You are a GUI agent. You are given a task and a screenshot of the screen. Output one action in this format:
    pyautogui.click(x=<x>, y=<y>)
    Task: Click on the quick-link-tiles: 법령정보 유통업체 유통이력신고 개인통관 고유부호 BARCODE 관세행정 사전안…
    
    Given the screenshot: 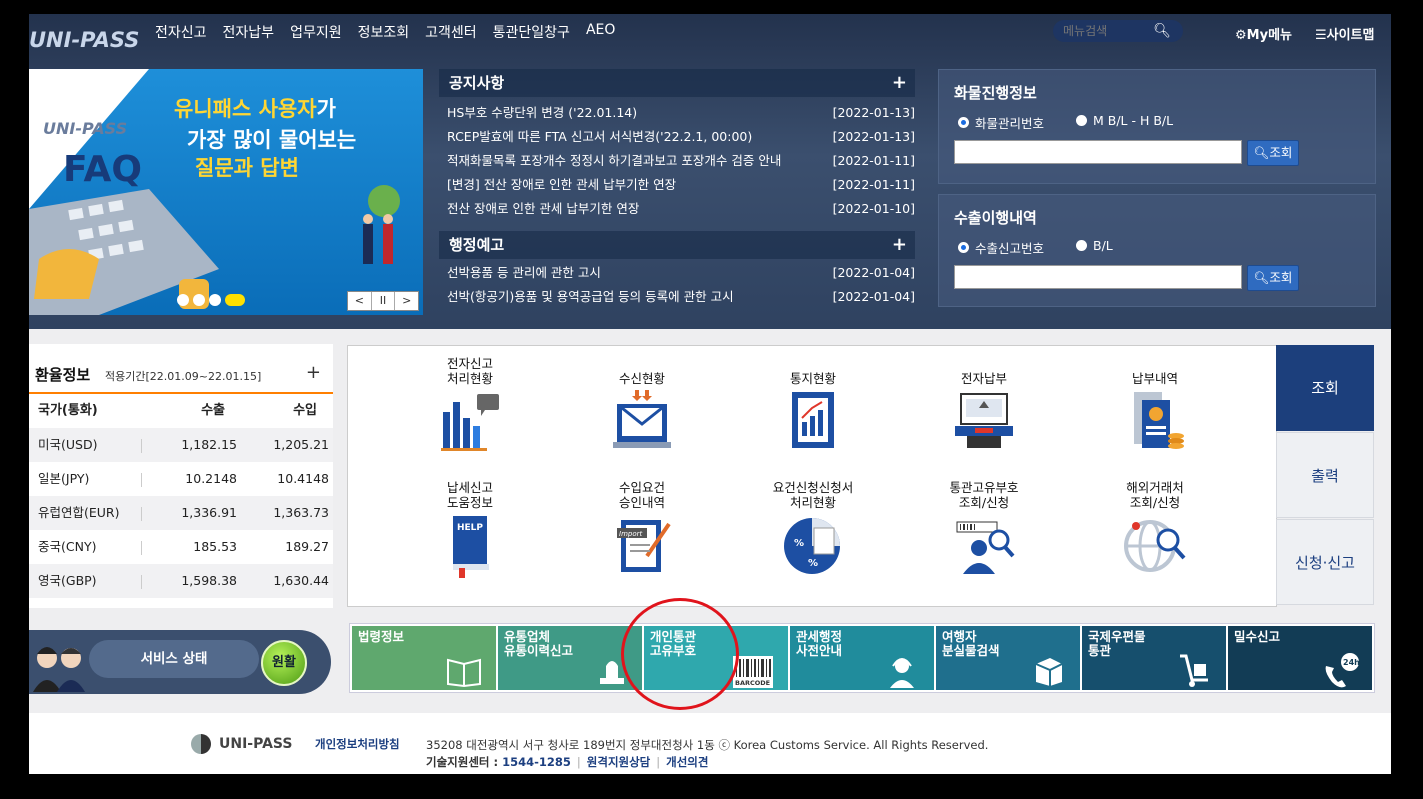 What is the action you would take?
    pyautogui.click(x=862, y=658)
    